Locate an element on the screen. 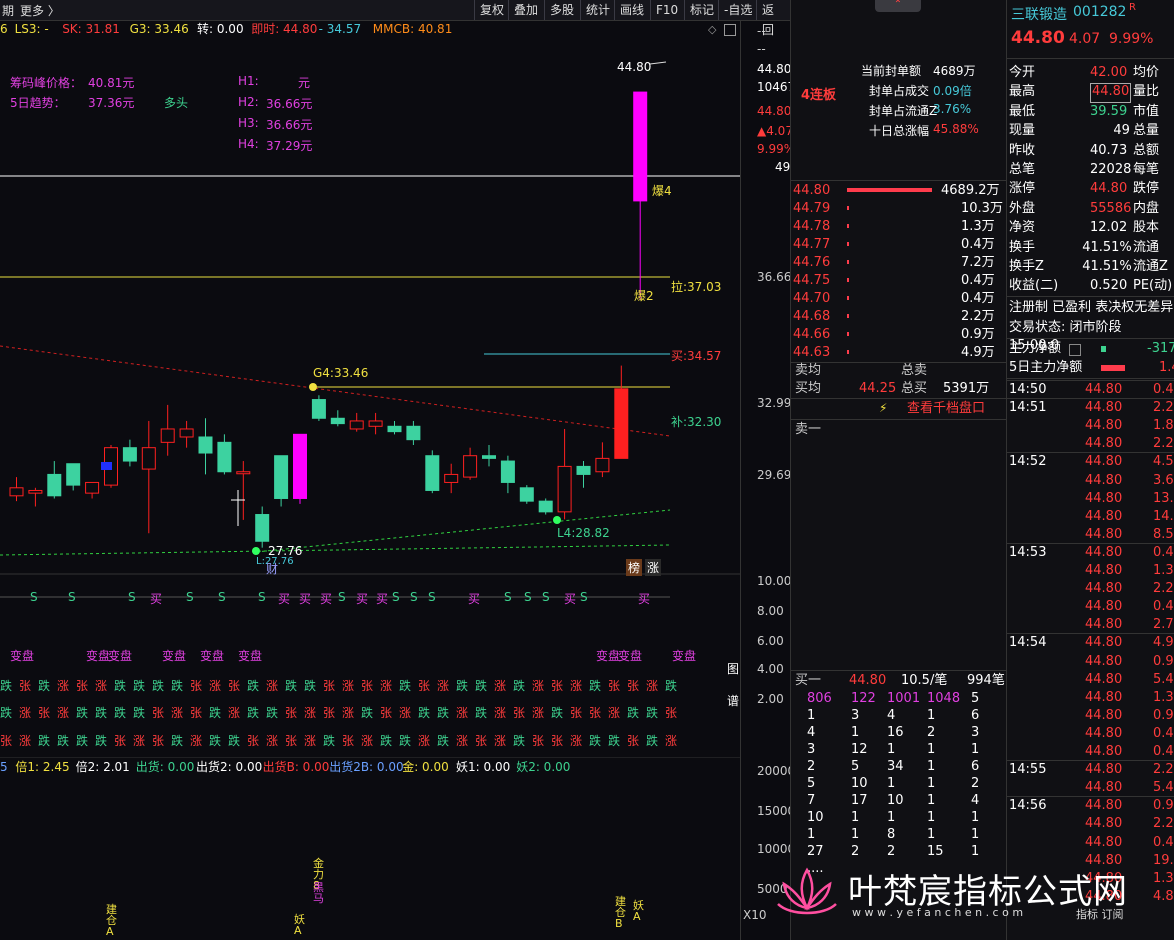  h-level-value: 37.29元 is located at coordinates (289, 146).